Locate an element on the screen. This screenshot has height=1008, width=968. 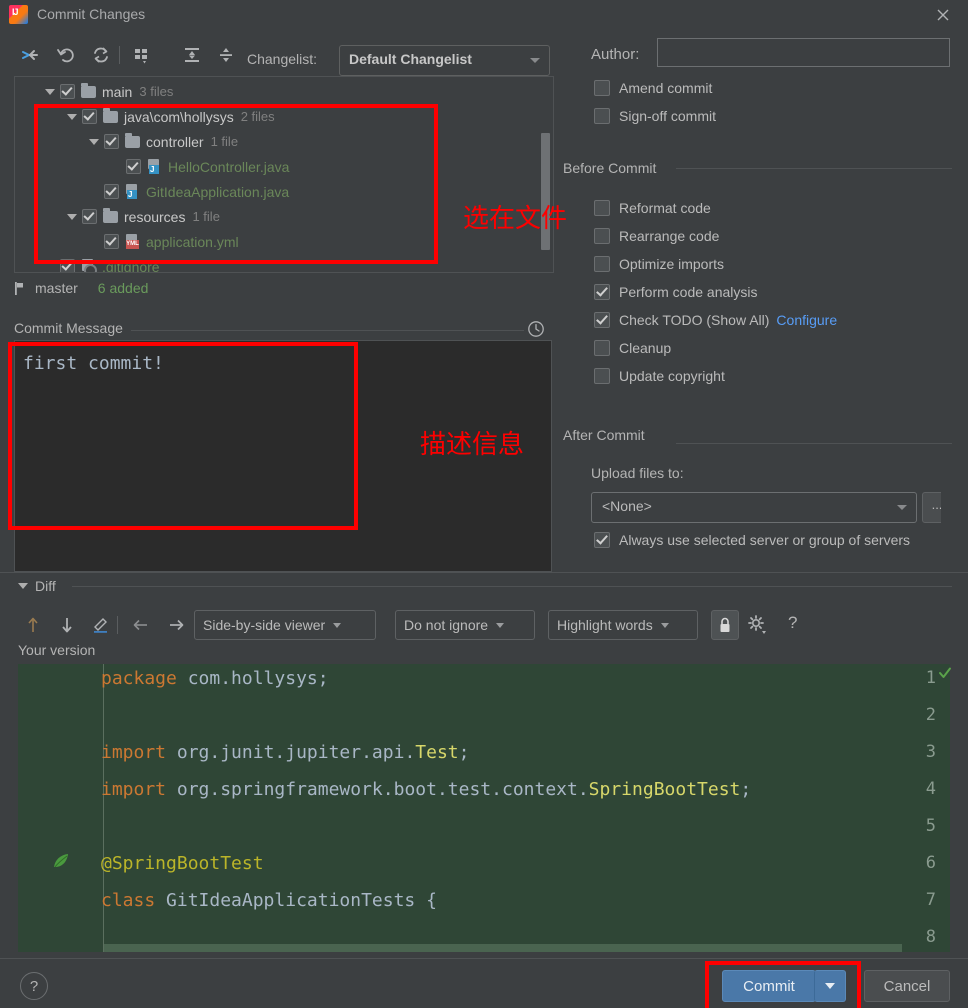
tree-row: GitIdeaApplication.java is located at coordinates (152, 191).